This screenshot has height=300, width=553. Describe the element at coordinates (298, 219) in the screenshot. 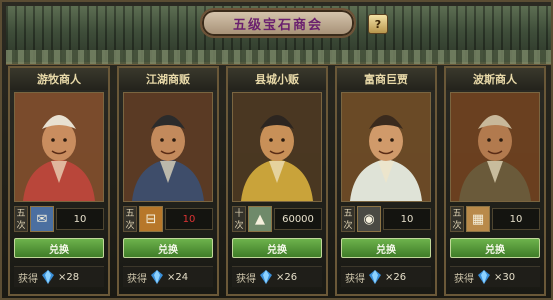

I see `cost-value: 60000` at that location.